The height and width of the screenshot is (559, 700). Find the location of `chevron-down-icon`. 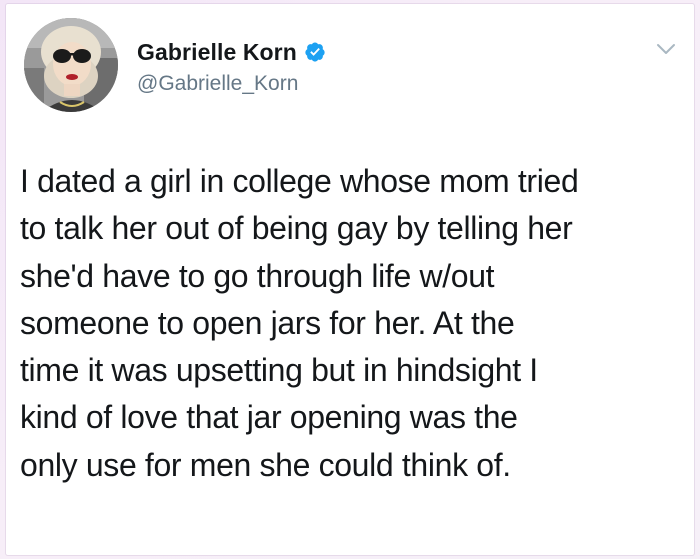

chevron-down-icon is located at coordinates (666, 49).